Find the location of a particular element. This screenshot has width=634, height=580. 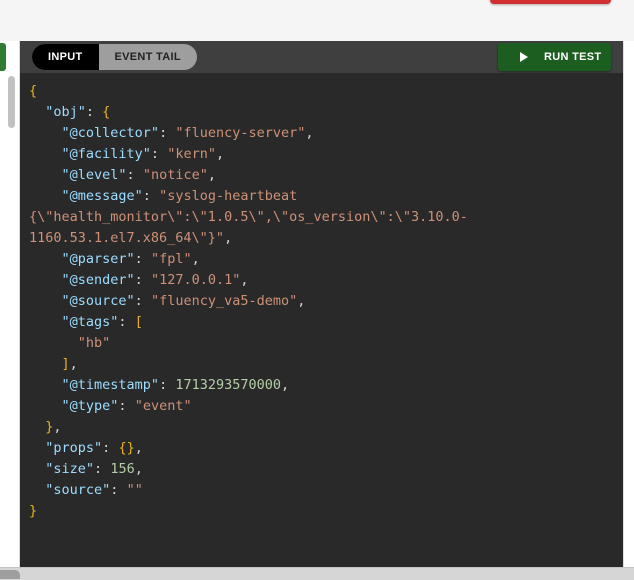

tab-event-tail: EVENT TAIL is located at coordinates (148, 57).